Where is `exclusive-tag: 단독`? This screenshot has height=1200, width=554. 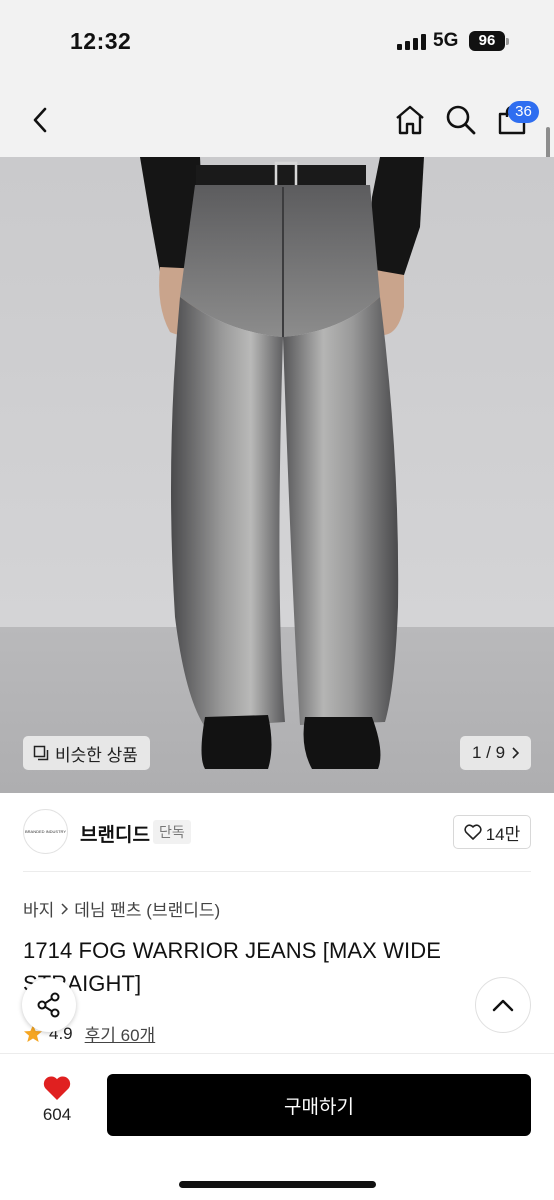 exclusive-tag: 단독 is located at coordinates (172, 832).